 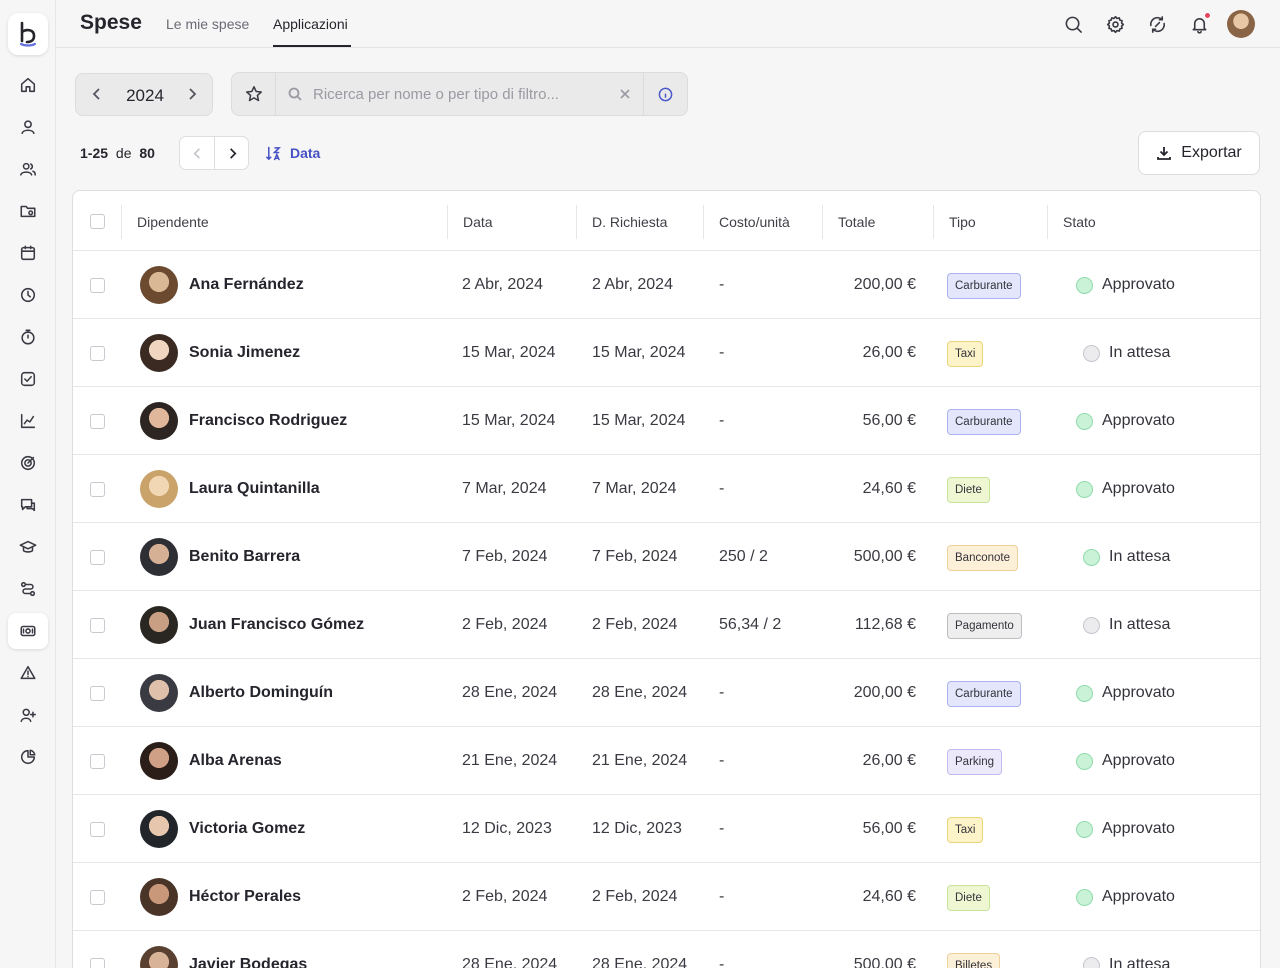 I want to click on sidebar-item-stopwatch, so click(x=28, y=337).